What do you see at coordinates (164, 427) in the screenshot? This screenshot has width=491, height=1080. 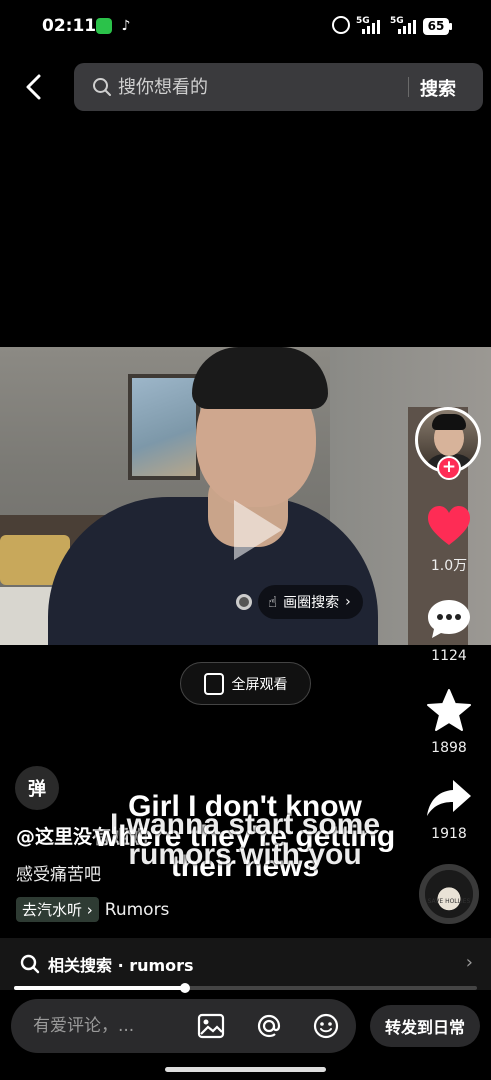 I see `video-wall-picture` at bounding box center [164, 427].